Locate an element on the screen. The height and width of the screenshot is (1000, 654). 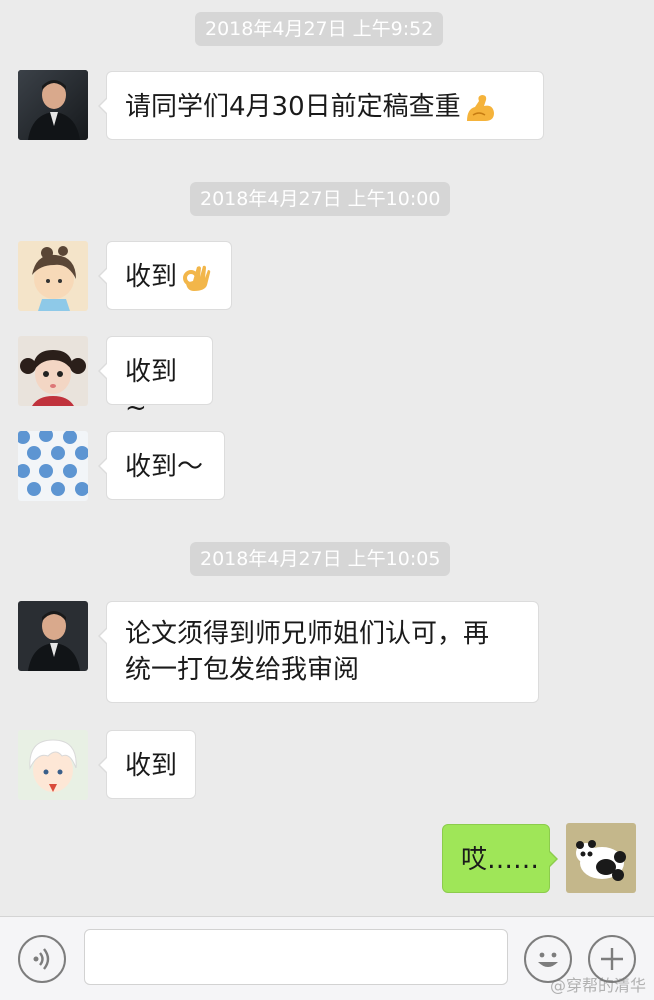
timestamp: 2018年4月27日 上午10:05 is located at coordinates (320, 559).